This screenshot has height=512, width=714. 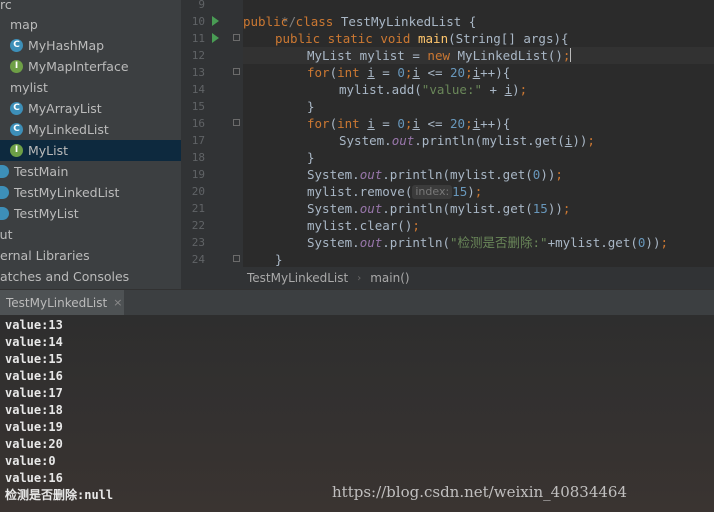 I want to click on tree-item-mylist-folder: mylist, so click(x=90, y=87).